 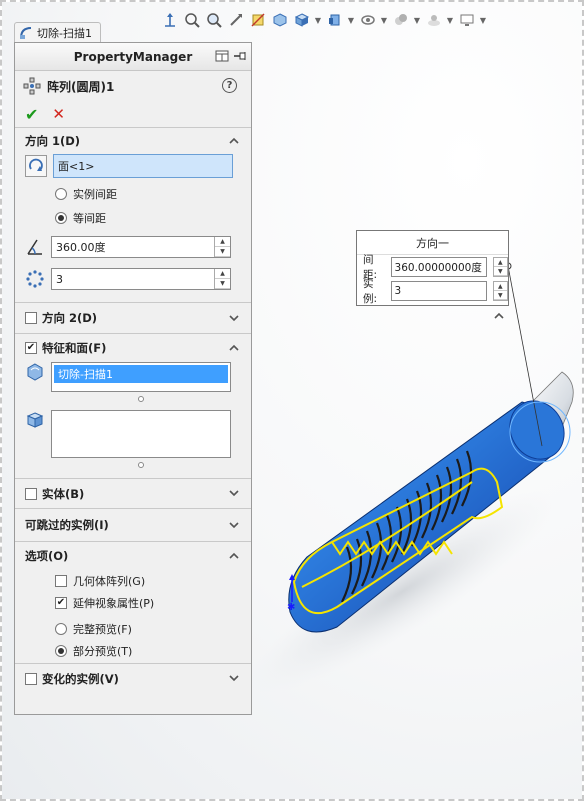 What do you see at coordinates (133, 318) in the screenshot?
I see `direction2-header: 方向 2(D)` at bounding box center [133, 318].